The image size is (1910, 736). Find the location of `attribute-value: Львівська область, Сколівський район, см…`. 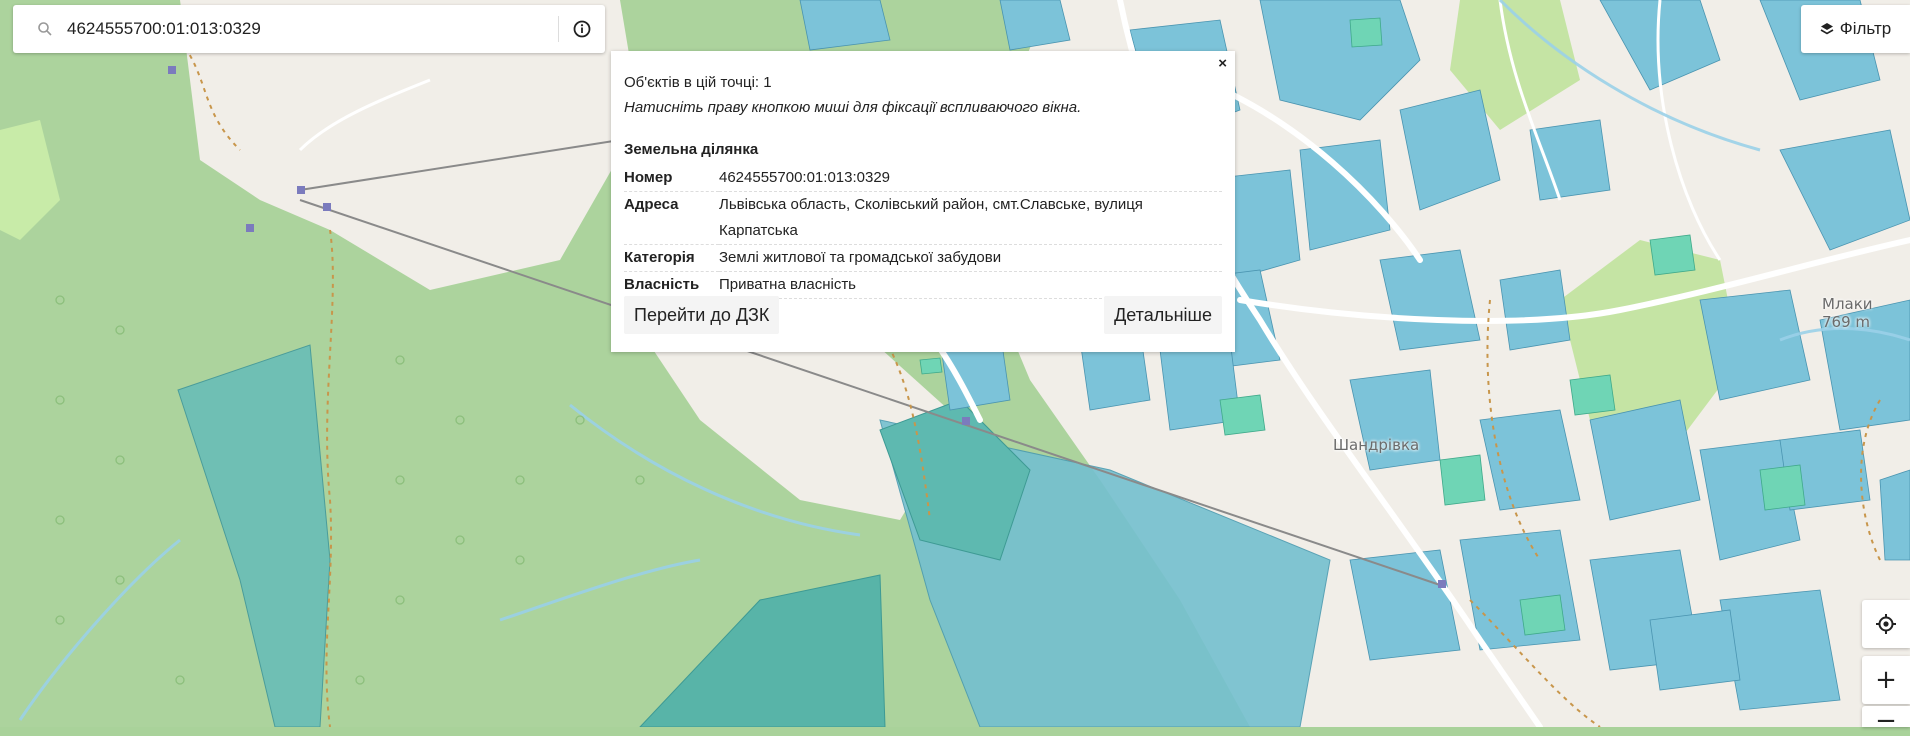

attribute-value: Львівська область, Сколівський район, см… is located at coordinates (970, 218).